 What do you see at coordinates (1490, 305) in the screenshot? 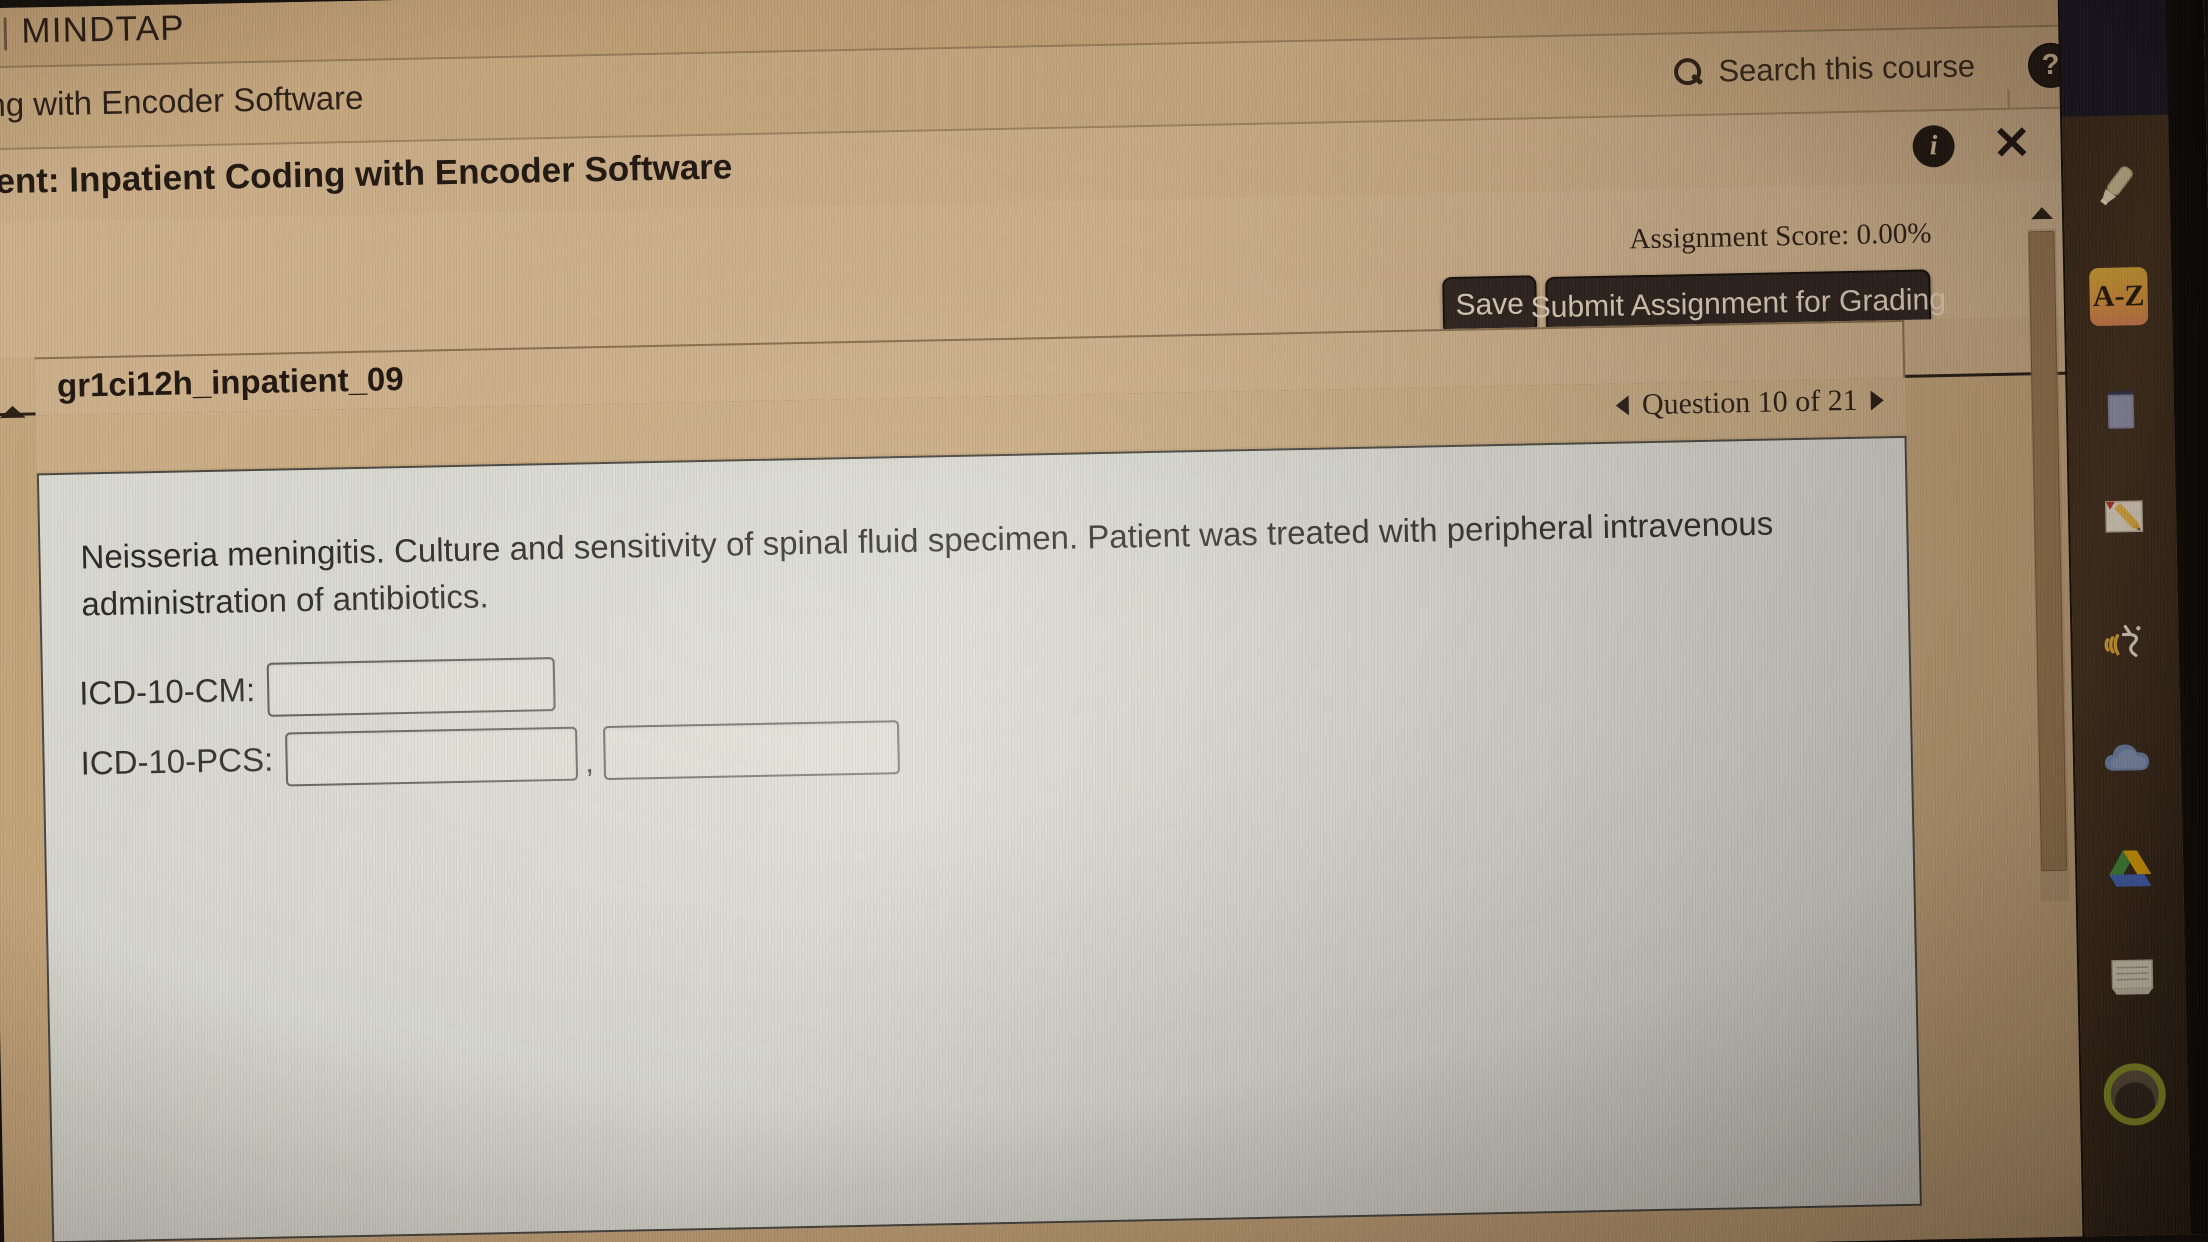
I see `save-button: Save` at bounding box center [1490, 305].